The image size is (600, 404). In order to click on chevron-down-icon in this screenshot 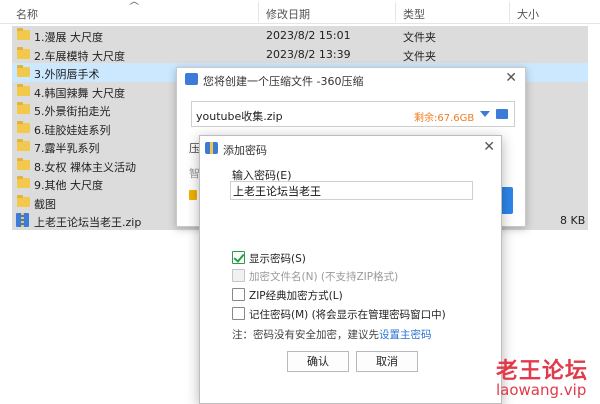, I will do `click(485, 114)`.